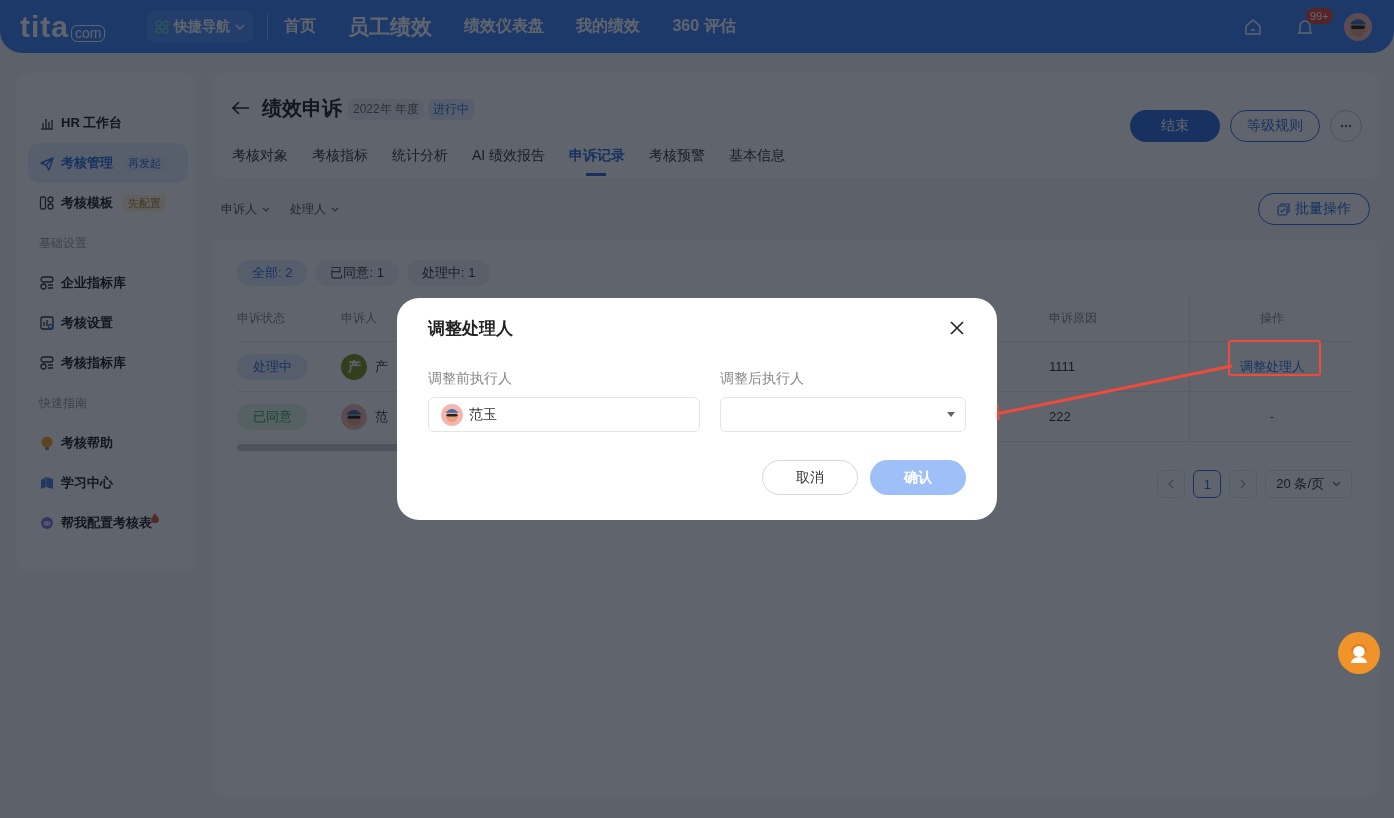 This screenshot has height=818, width=1394. What do you see at coordinates (1283, 209) in the screenshot?
I see `checkbox-icon` at bounding box center [1283, 209].